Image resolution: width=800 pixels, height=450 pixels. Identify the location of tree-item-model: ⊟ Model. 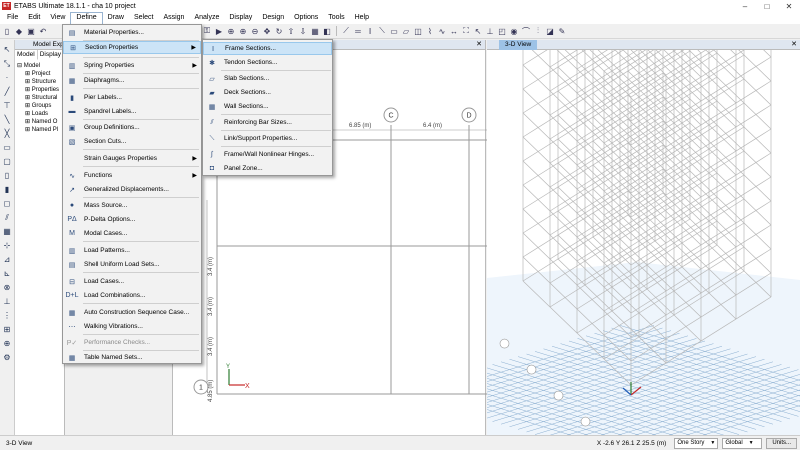
(39, 66).